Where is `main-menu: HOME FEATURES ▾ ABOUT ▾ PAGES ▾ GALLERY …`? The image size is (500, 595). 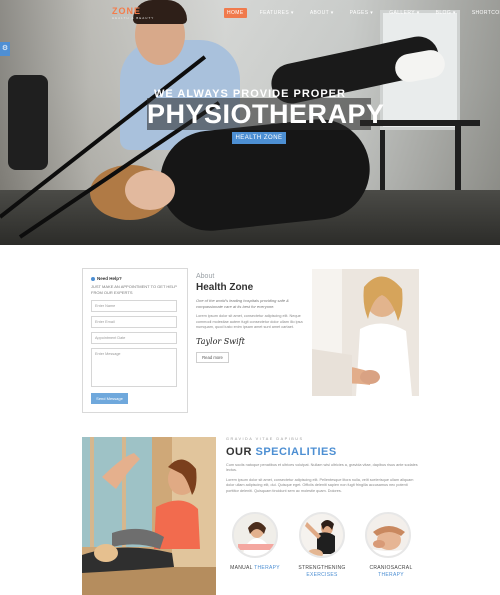 main-menu: HOME FEATURES ▾ ABOUT ▾ PAGES ▾ GALLERY … is located at coordinates (362, 13).